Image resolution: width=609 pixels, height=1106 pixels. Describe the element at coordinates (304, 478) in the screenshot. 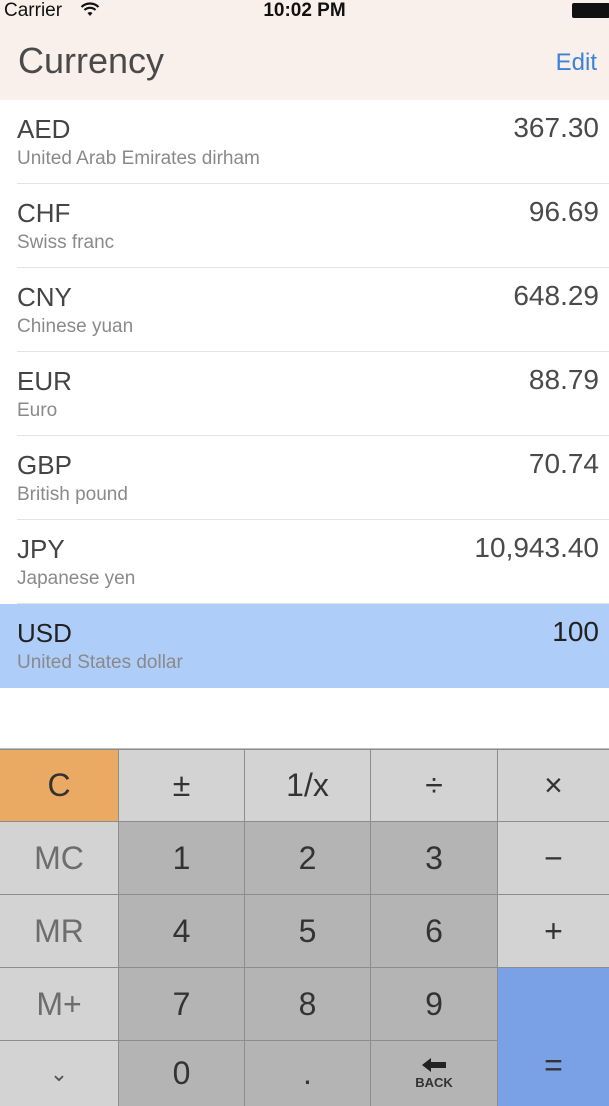

I see `currency-row-gbp: GBP British pound 70.74` at that location.